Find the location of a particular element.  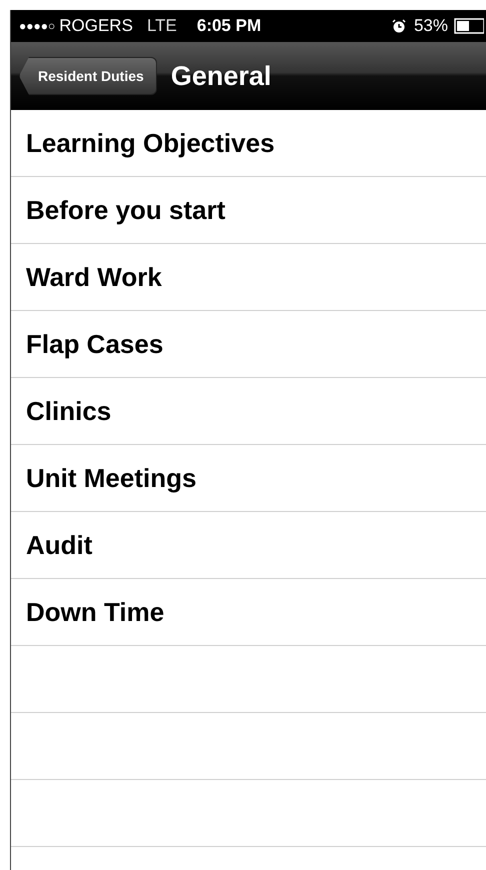

carrier-text: ROGERS is located at coordinates (96, 26).